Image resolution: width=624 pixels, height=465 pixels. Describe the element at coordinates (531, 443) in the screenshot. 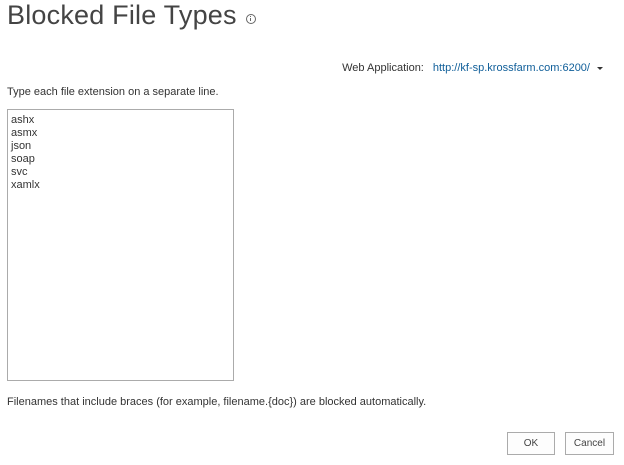

I see `ok-button: OK` at that location.